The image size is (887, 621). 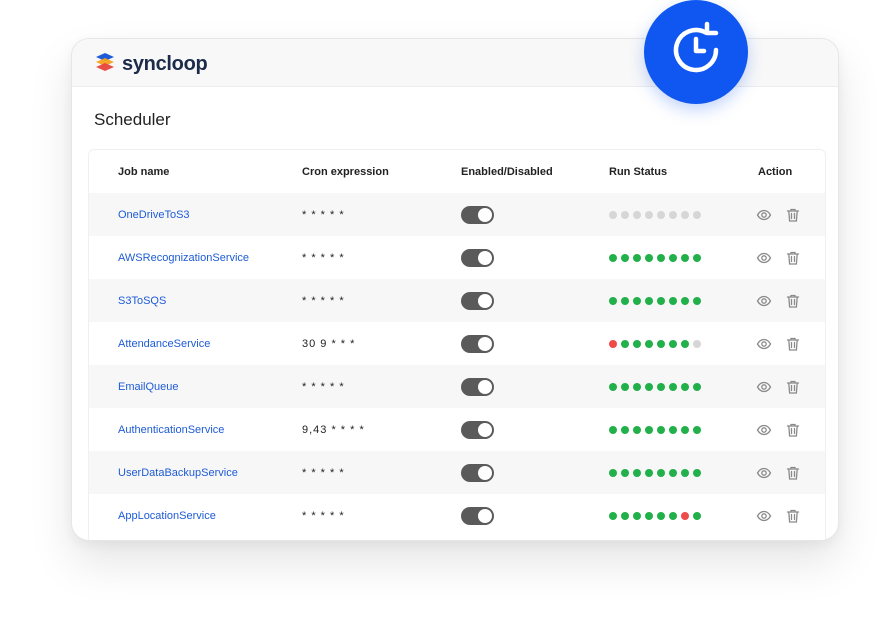 What do you see at coordinates (105, 64) in the screenshot?
I see `syncloop-logo-icon` at bounding box center [105, 64].